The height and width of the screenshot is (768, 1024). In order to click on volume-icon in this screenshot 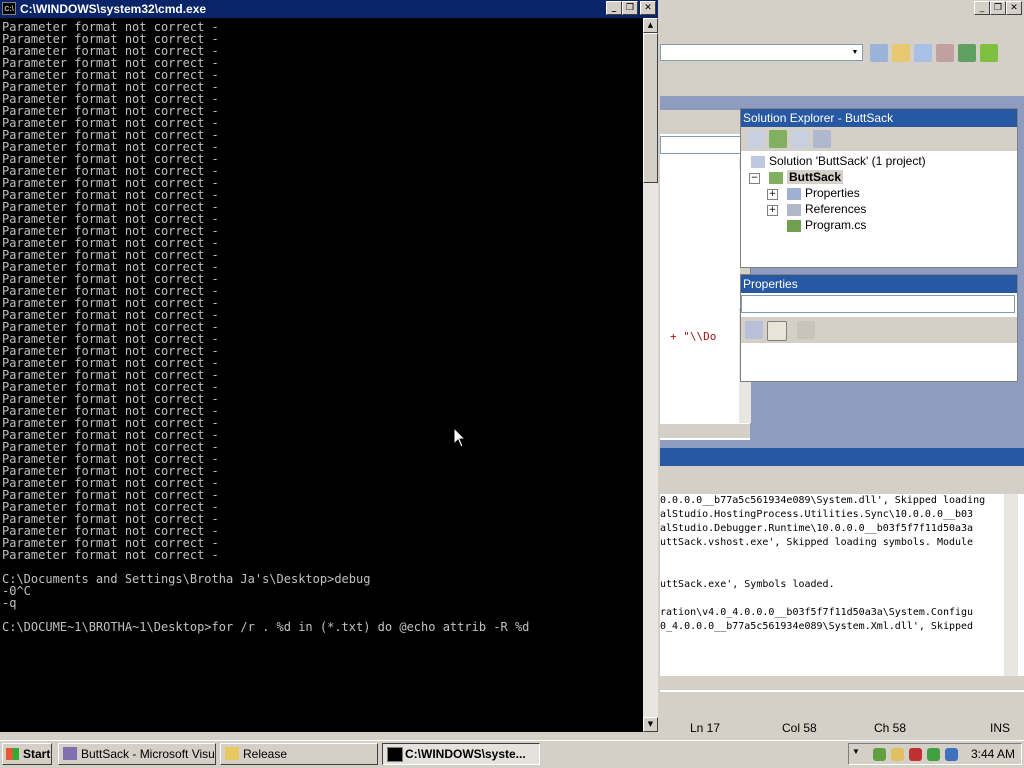, I will do `click(951, 754)`.